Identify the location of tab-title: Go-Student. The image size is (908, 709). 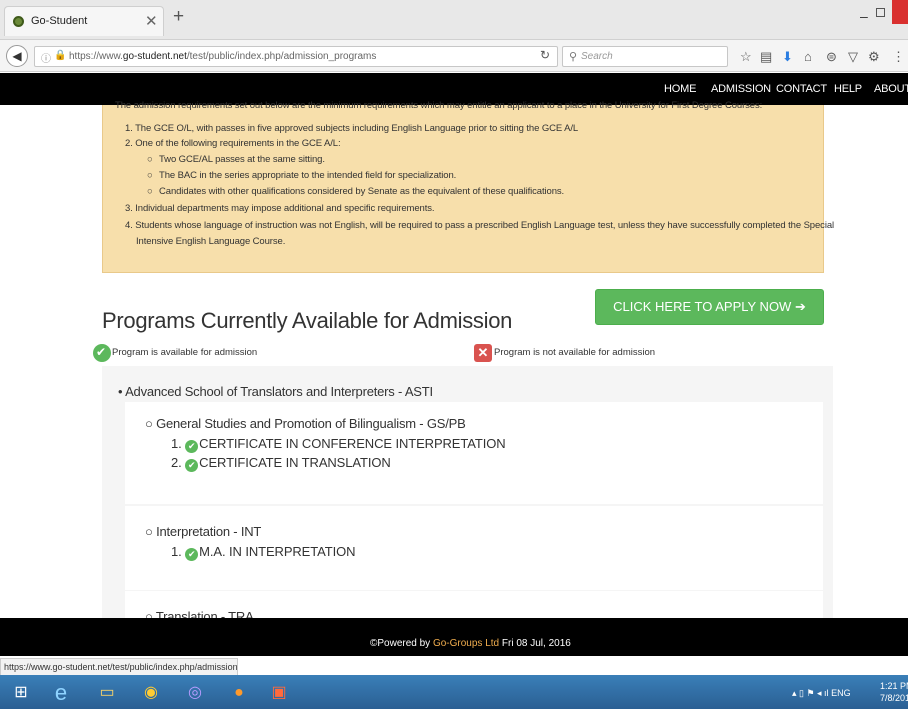
(59, 21).